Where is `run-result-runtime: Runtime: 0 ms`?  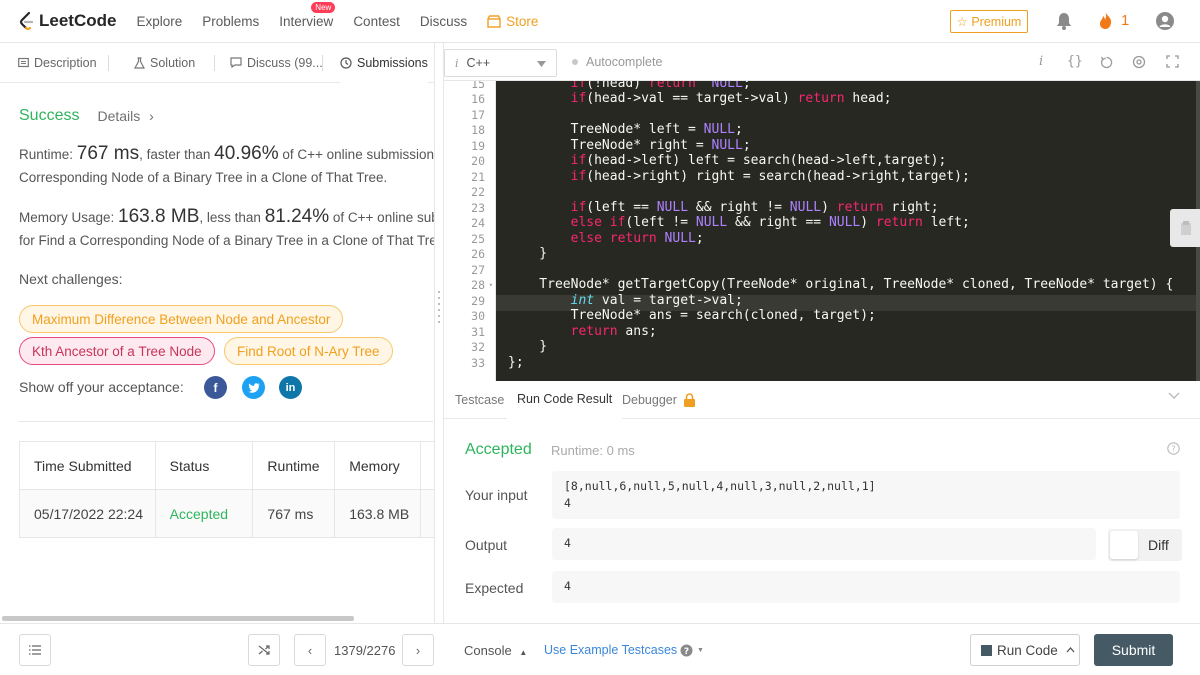
run-result-runtime: Runtime: 0 ms is located at coordinates (593, 450).